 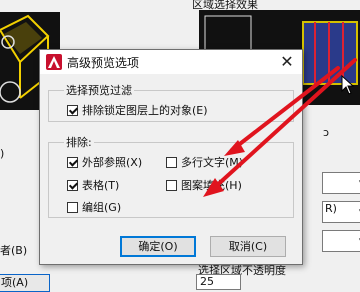 I want to click on mouse-cursor-icon, so click(x=348, y=85).